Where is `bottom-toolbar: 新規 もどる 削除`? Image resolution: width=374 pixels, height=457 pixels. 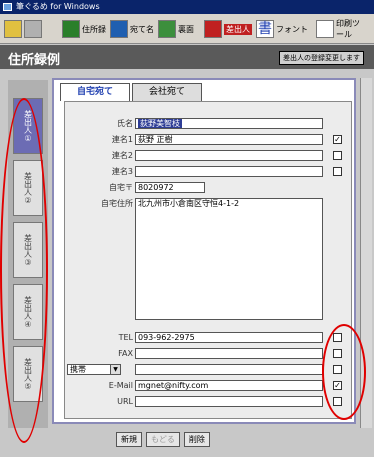 bottom-toolbar: 新規 もどる 削除 is located at coordinates (186, 440).